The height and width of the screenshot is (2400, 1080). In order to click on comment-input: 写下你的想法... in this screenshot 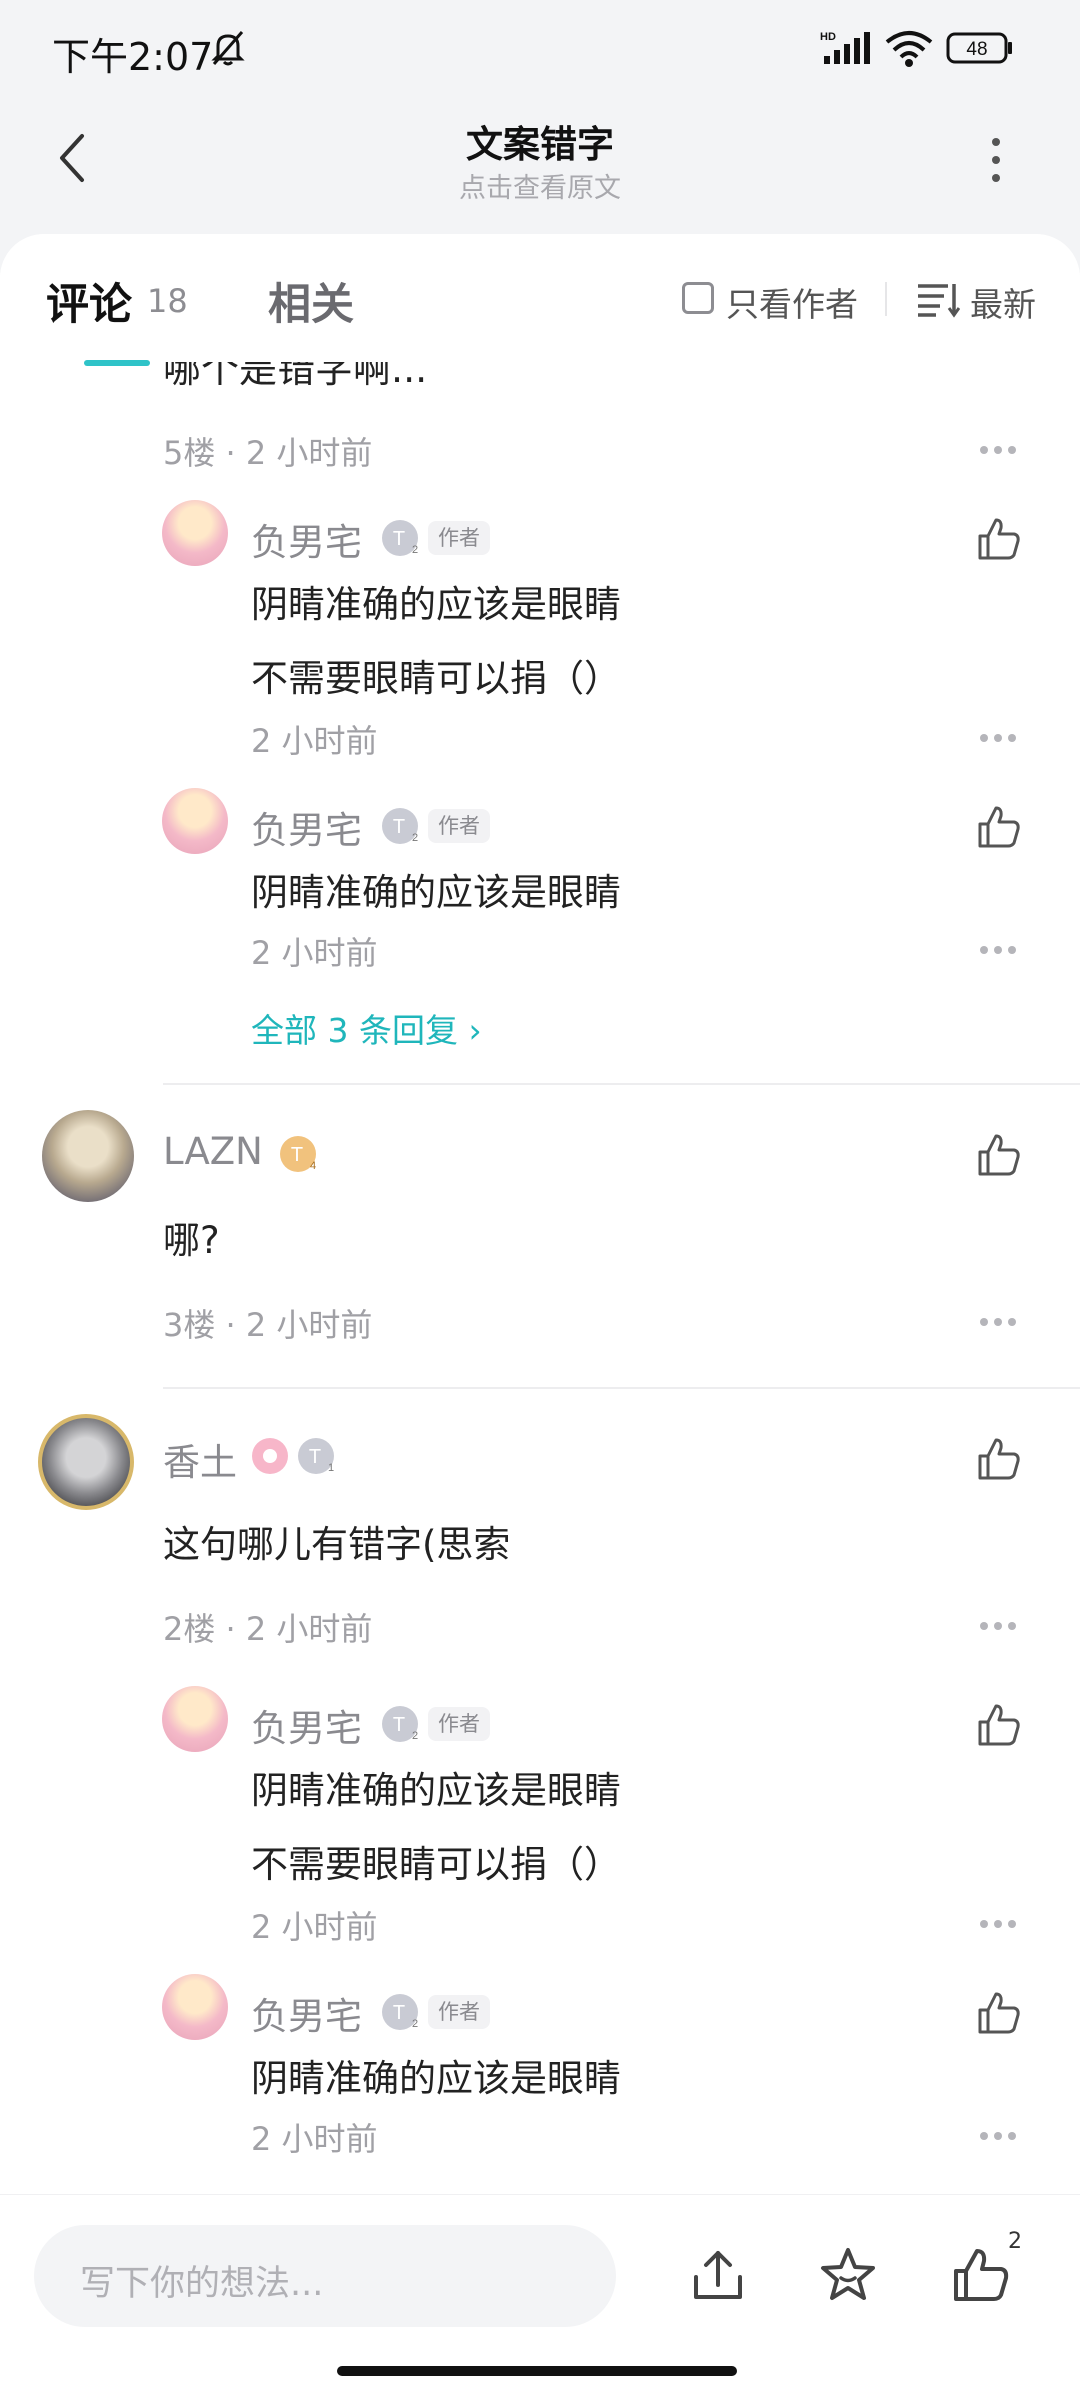, I will do `click(325, 2276)`.